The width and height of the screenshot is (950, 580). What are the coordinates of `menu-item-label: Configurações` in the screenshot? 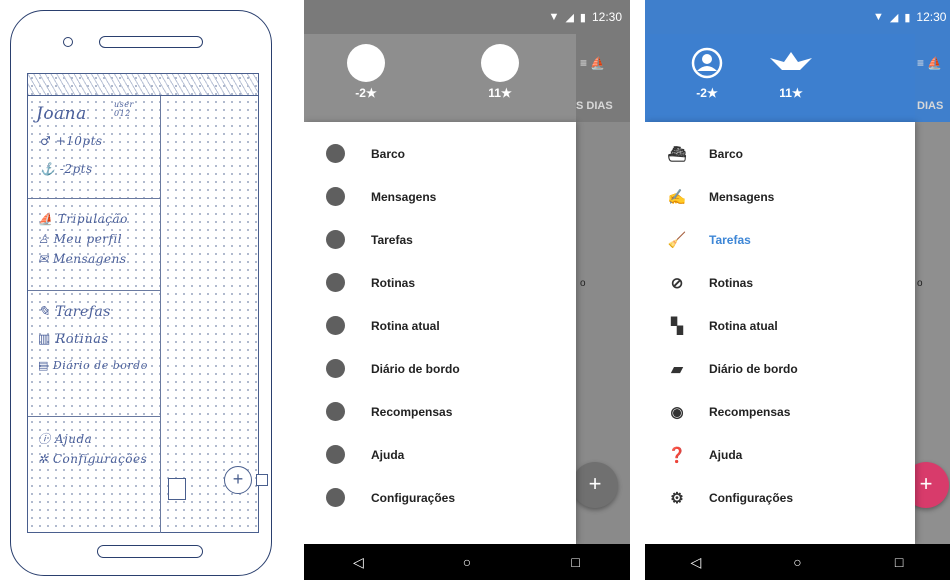 It's located at (413, 497).